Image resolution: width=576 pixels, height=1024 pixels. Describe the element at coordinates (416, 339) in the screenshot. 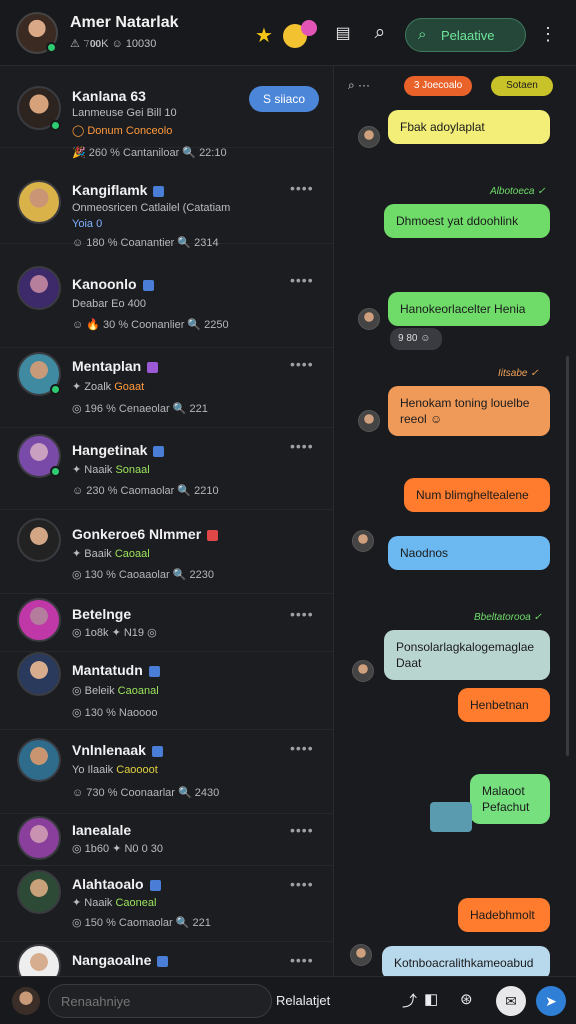

I see `reaction-badge: 9 80 ☺` at that location.